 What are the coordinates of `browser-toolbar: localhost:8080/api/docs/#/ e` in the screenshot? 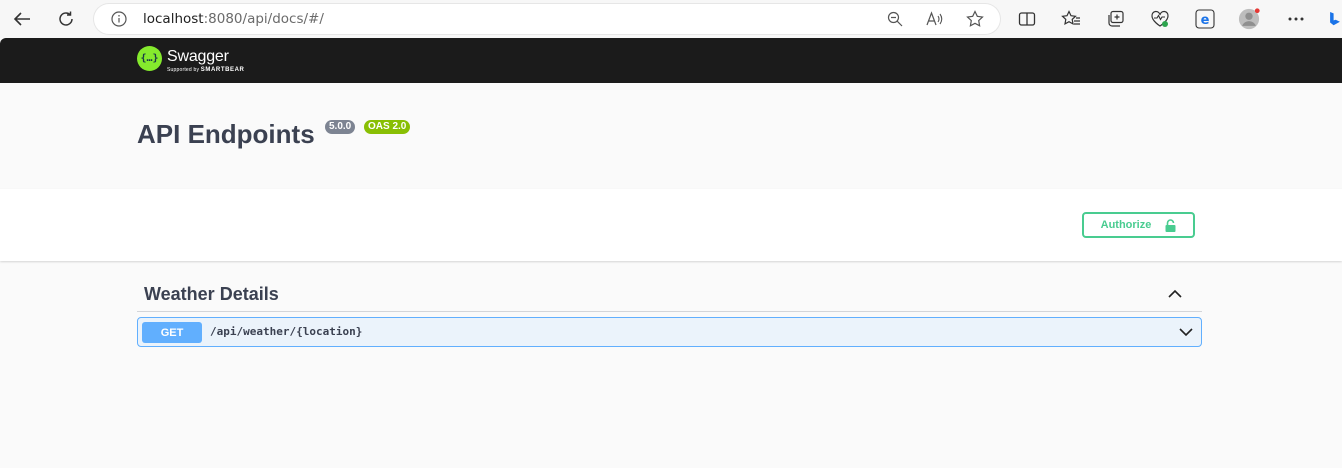 It's located at (671, 19).